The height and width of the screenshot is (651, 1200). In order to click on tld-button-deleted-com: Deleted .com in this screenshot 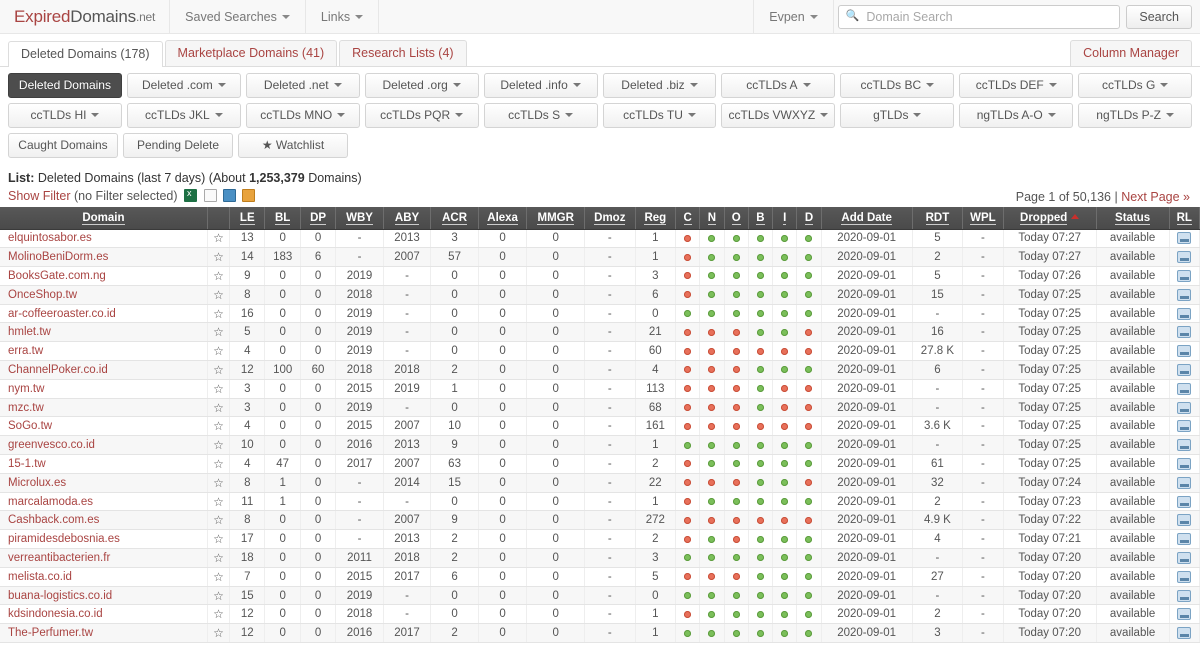, I will do `click(183, 85)`.